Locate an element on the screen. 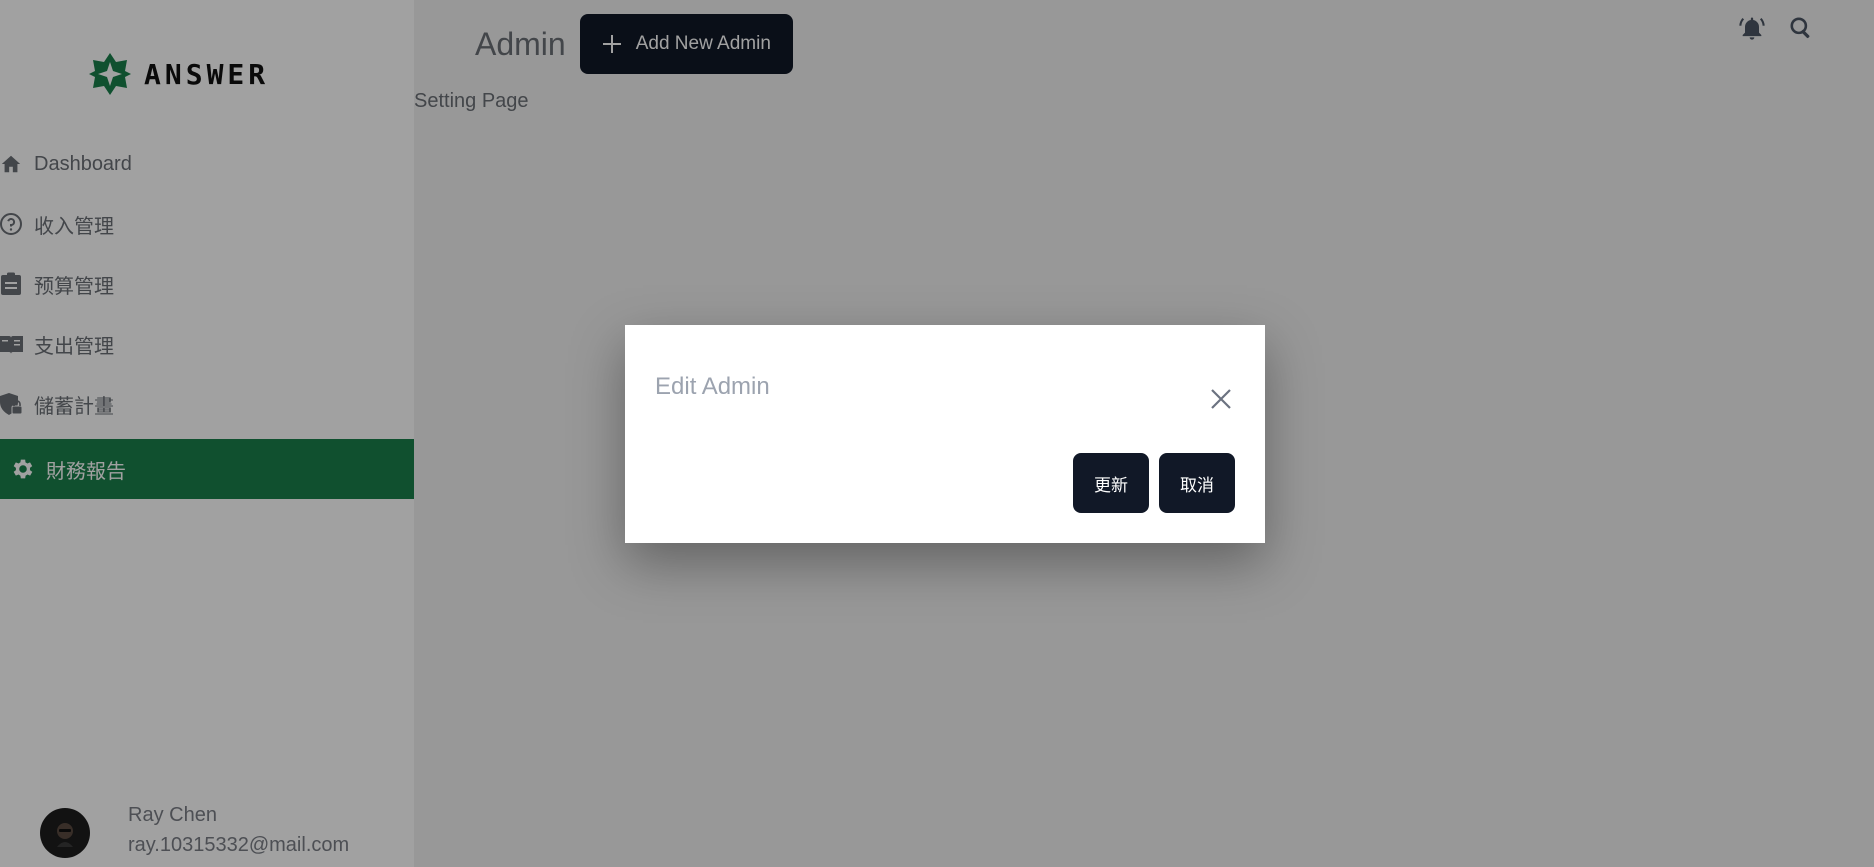  close-icon is located at coordinates (1221, 399).